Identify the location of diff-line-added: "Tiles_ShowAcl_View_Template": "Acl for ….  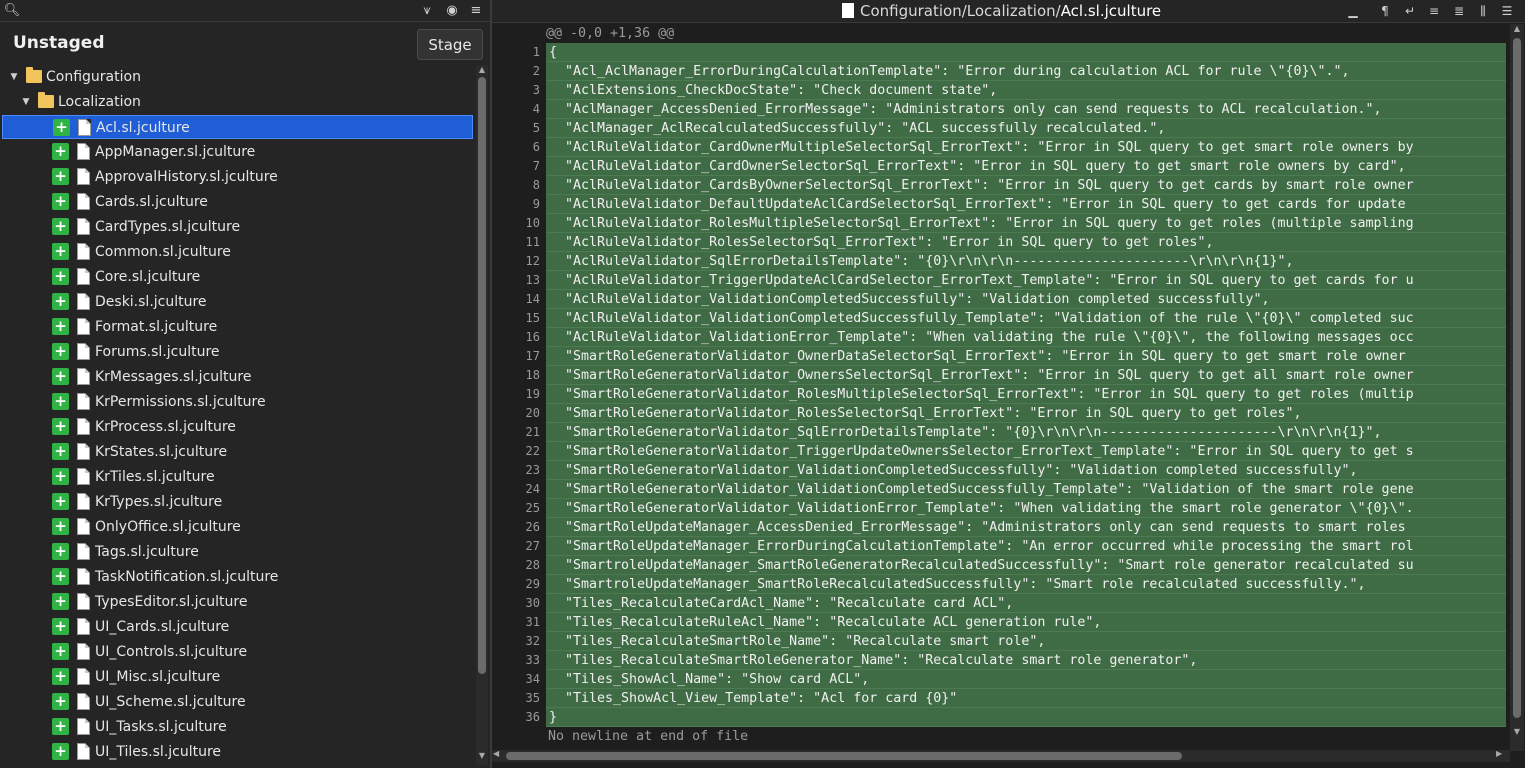
(1026, 698).